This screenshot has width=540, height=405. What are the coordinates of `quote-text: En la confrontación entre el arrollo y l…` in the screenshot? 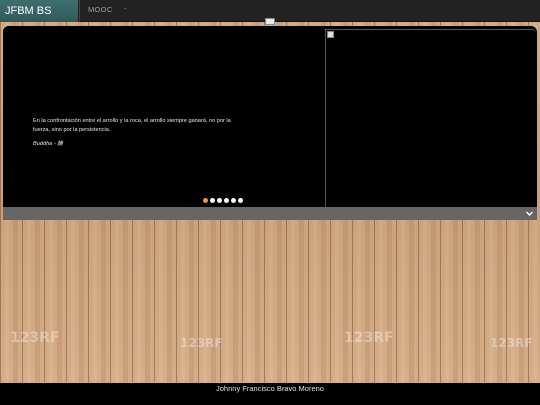 It's located at (132, 125).